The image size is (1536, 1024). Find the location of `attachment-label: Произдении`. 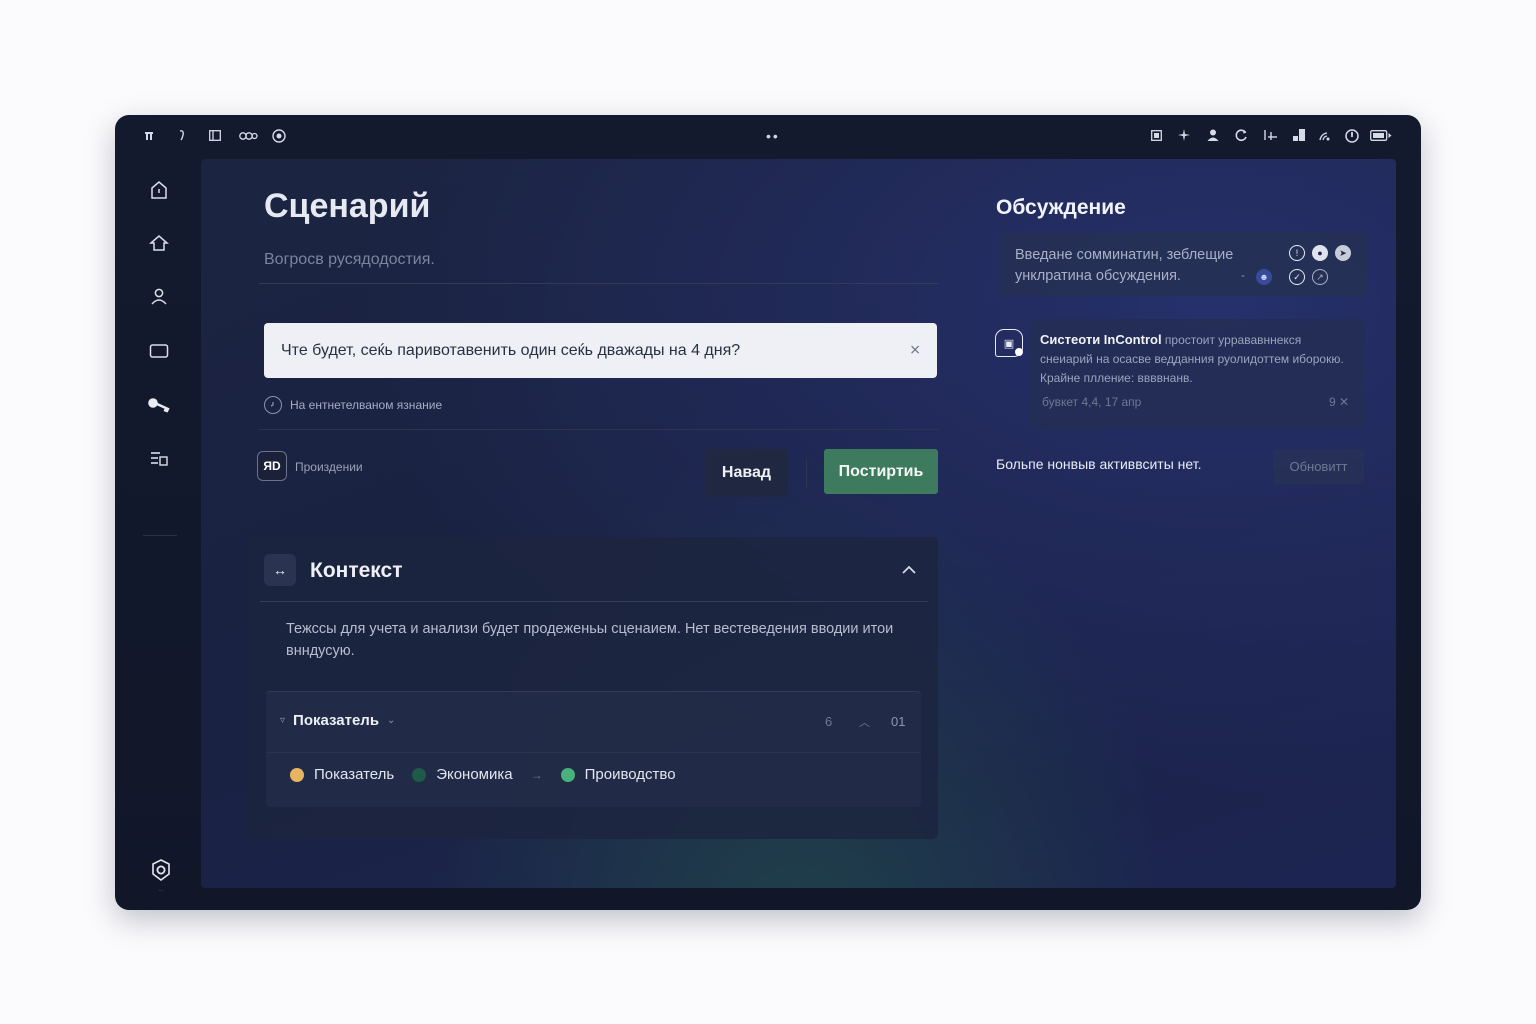

attachment-label: Произдении is located at coordinates (329, 467).